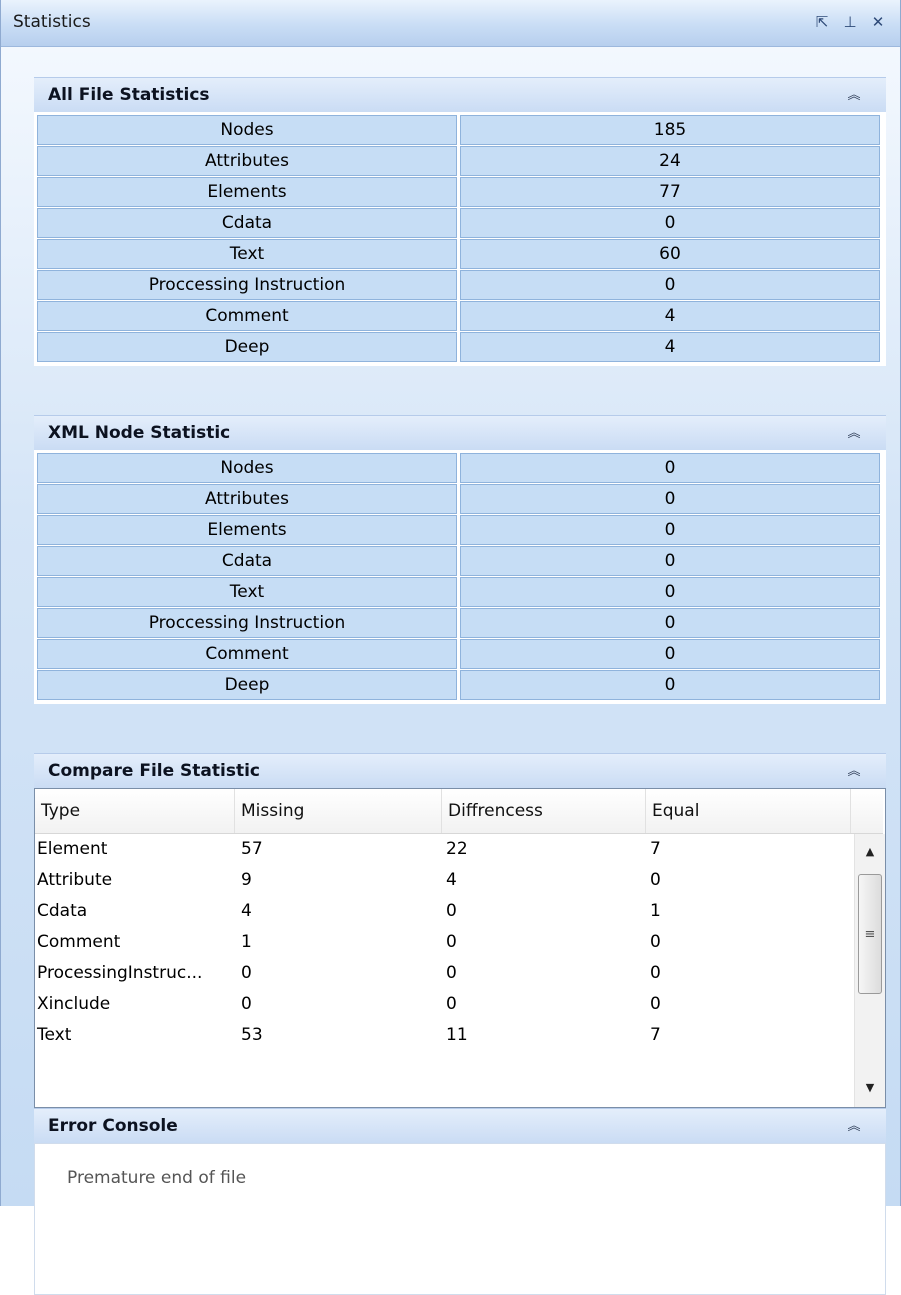 This screenshot has width=901, height=1295. I want to click on stat-row: Text 60, so click(460, 254).